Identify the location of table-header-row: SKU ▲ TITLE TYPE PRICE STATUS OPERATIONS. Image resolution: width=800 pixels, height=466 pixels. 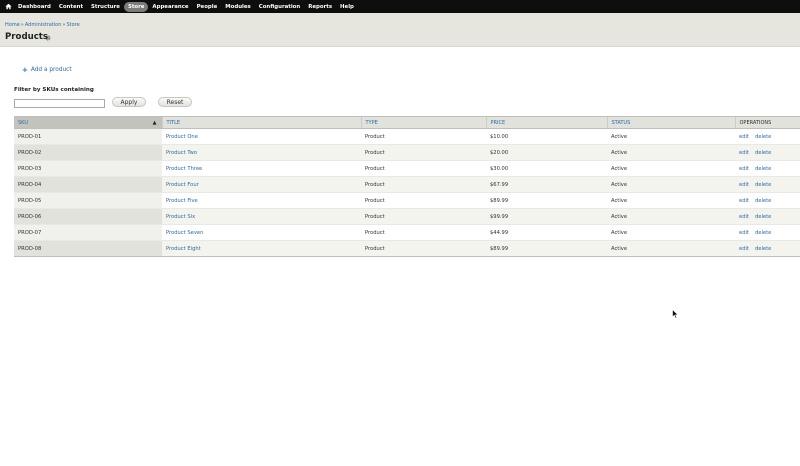
(407, 122).